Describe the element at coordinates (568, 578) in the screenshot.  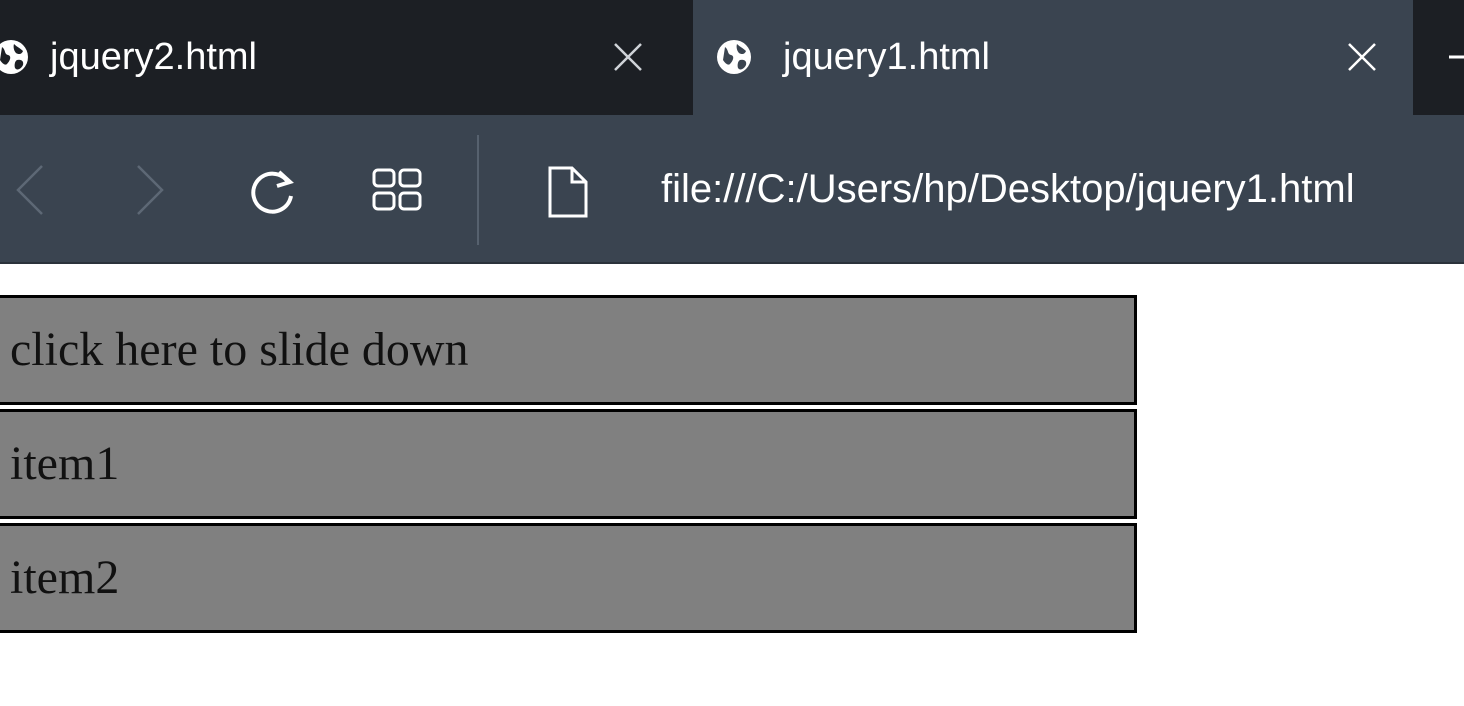
I see `panel-item-2: item2` at that location.